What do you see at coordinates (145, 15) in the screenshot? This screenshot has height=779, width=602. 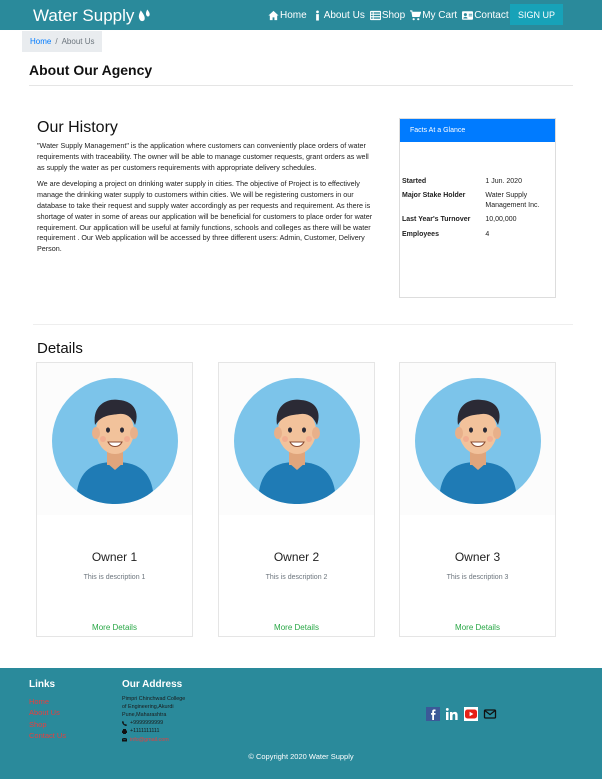 I see `water-drop-icon` at bounding box center [145, 15].